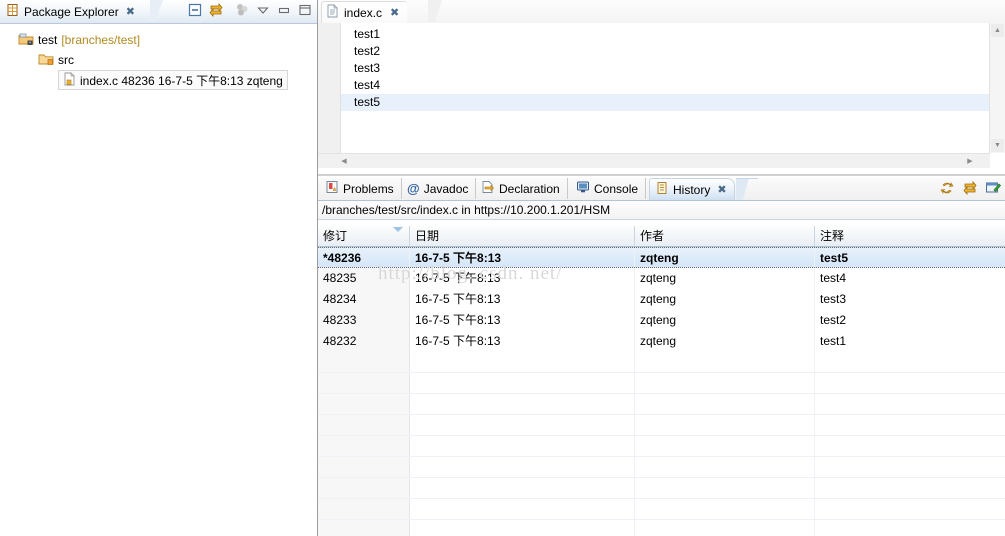 The image size is (1005, 536). I want to click on tab-label: index.c, so click(363, 12).